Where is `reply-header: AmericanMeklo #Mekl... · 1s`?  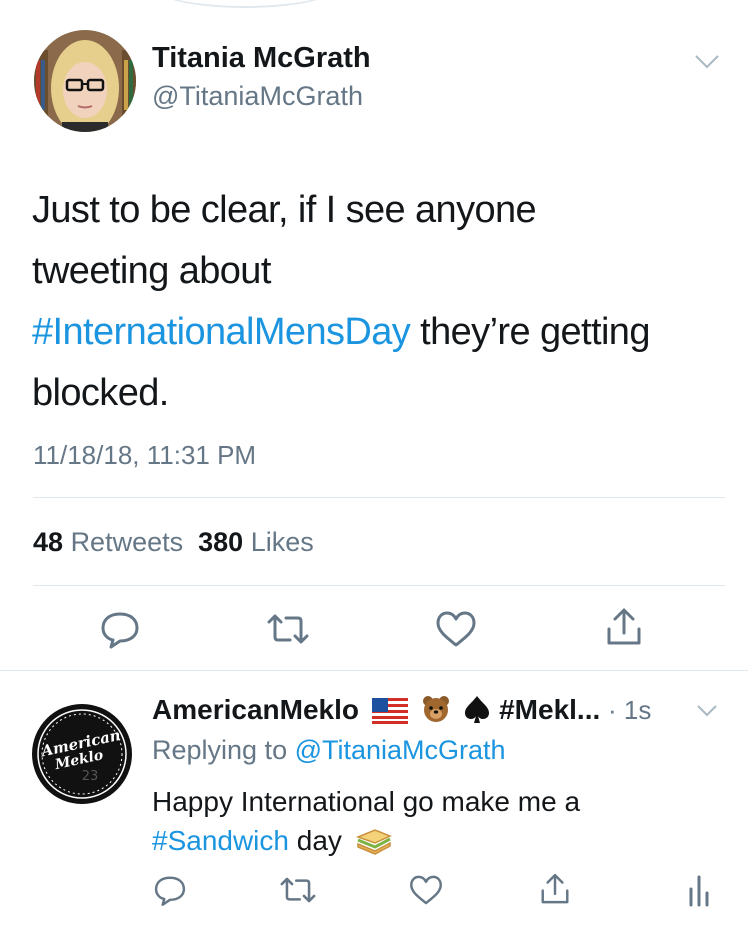 reply-header: AmericanMeklo #Mekl... · 1s is located at coordinates (401, 710).